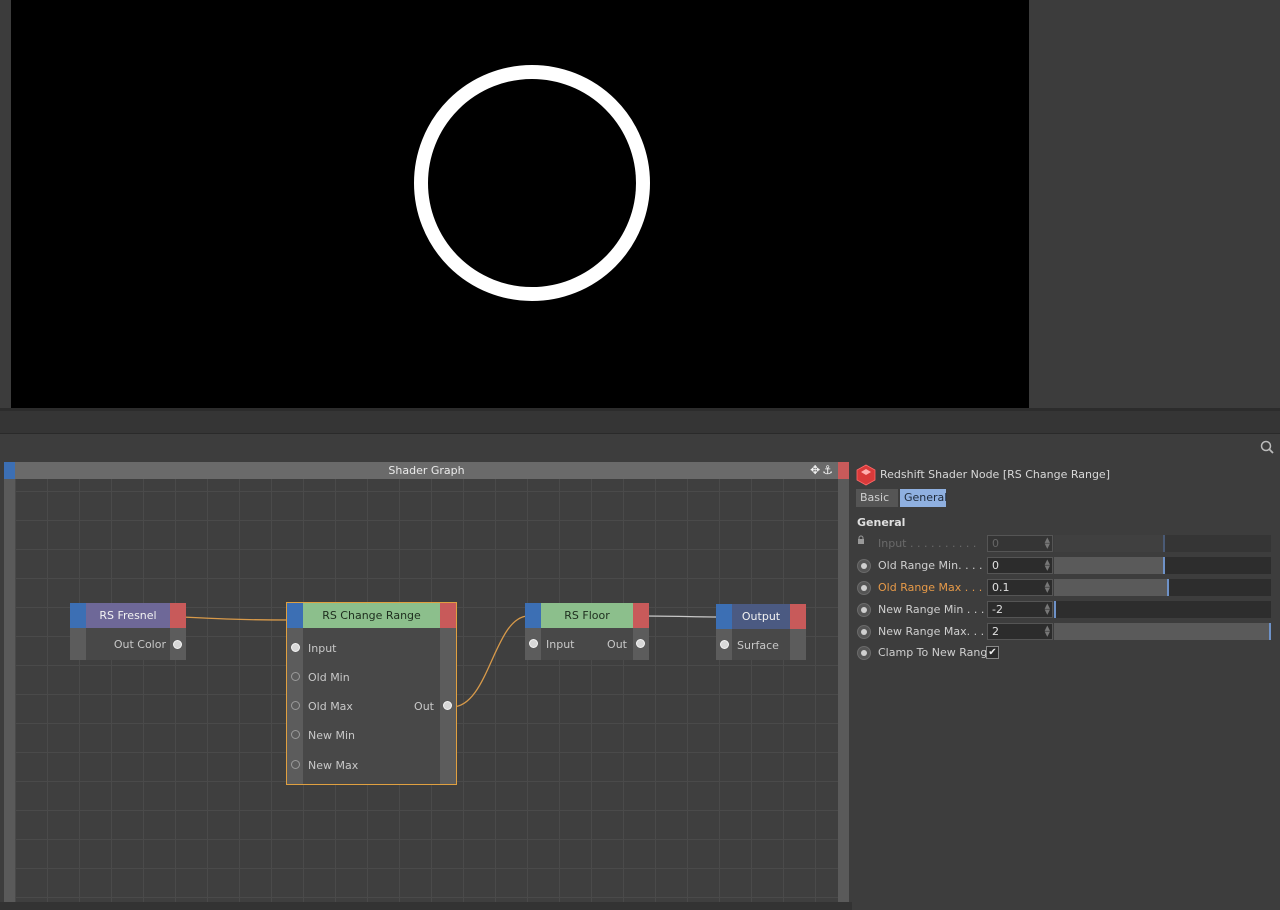  What do you see at coordinates (1001, 587) in the screenshot?
I see `param-value: 0.1` at bounding box center [1001, 587].